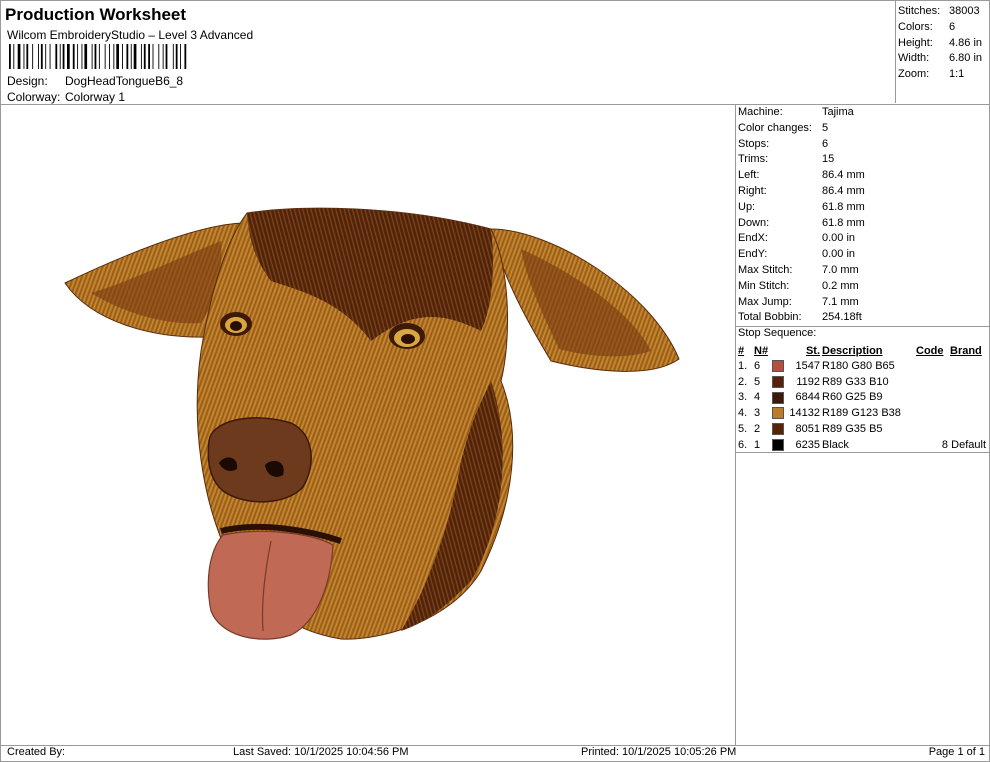 Image resolution: width=990 pixels, height=762 pixels. What do you see at coordinates (968, 444) in the screenshot?
I see `stop-brand: Default` at bounding box center [968, 444].